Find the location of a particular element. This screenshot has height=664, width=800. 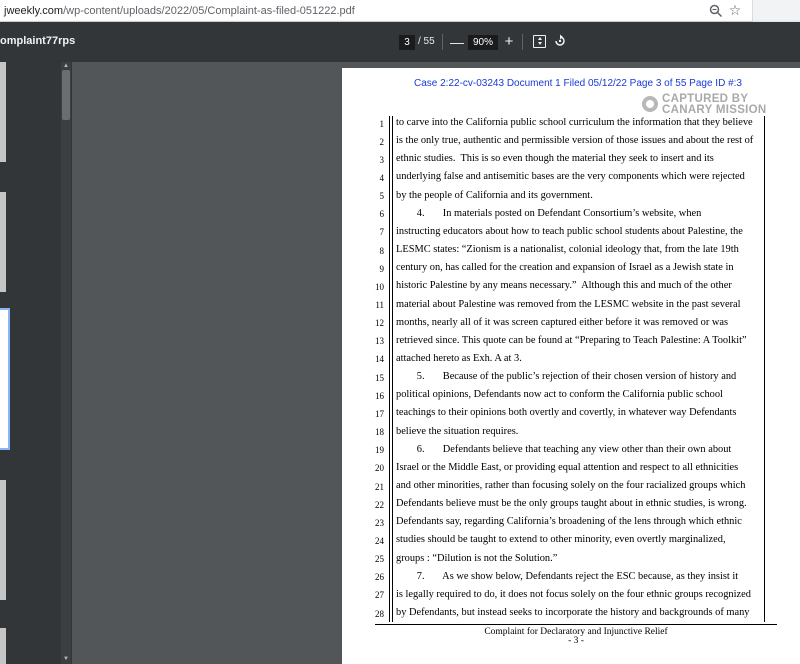

line-number: 25 is located at coordinates (379, 559).